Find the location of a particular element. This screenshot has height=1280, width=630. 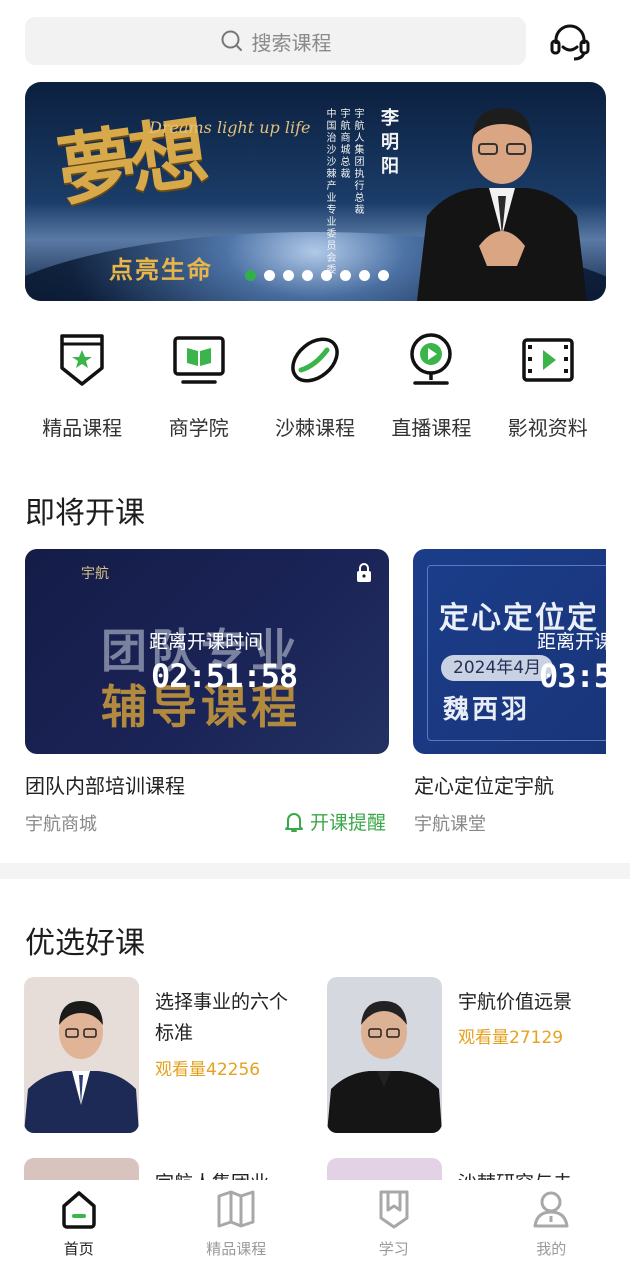

category-nav: 精品课程 商学院 沙棘课程 直播课程 影视资料 is located at coordinates (315, 385).